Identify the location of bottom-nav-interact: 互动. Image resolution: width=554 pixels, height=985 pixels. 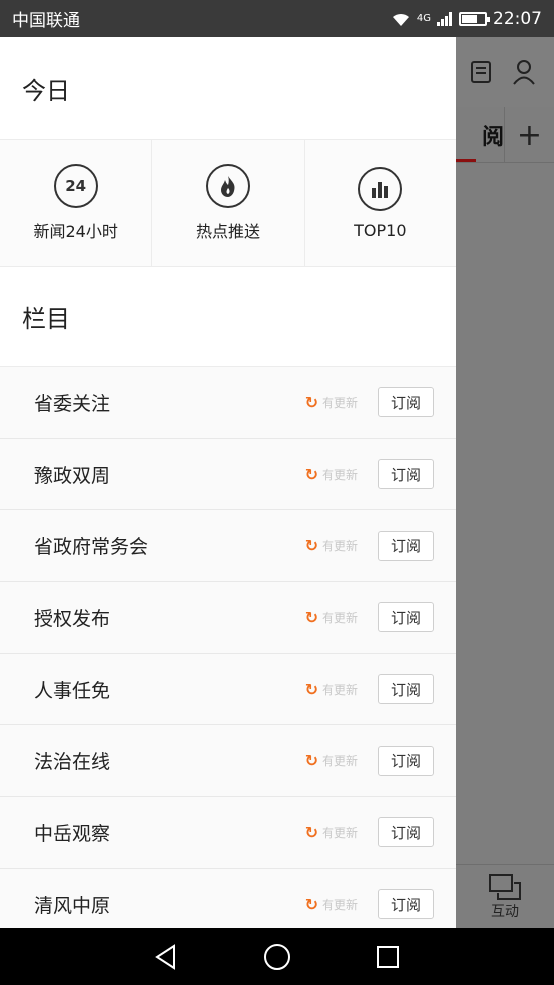
(505, 896).